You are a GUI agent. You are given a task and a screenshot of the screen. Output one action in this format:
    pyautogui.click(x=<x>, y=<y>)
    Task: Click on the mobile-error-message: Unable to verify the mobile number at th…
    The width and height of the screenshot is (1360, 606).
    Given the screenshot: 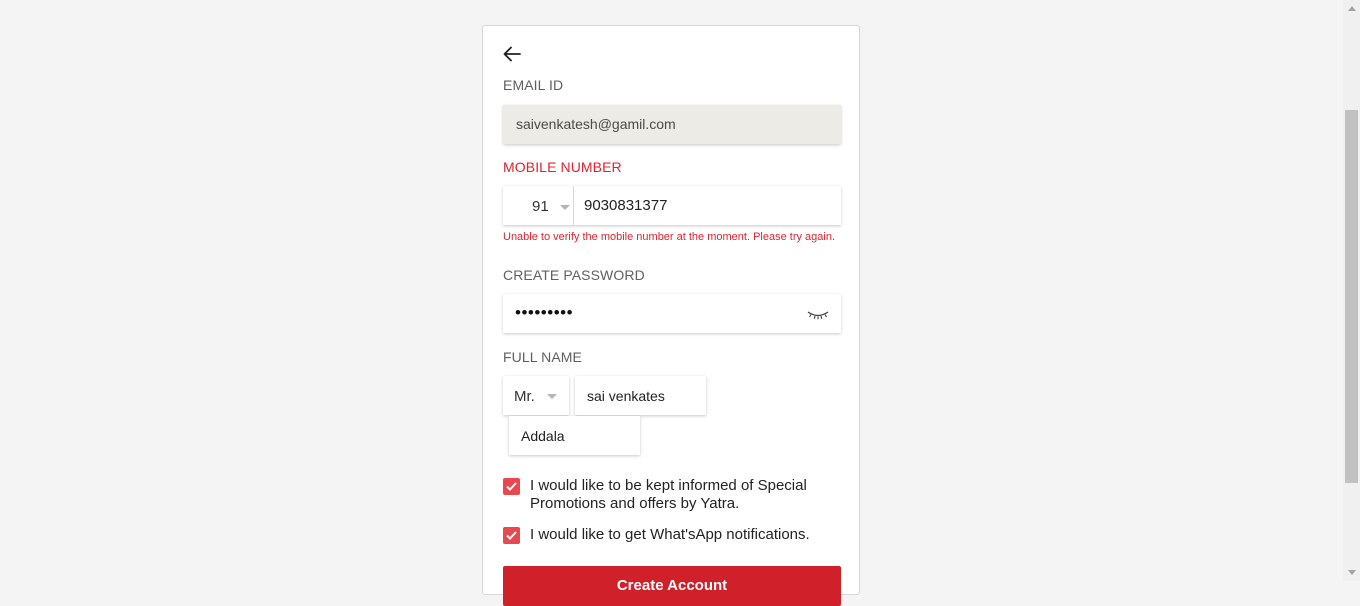 What is the action you would take?
    pyautogui.click(x=669, y=237)
    